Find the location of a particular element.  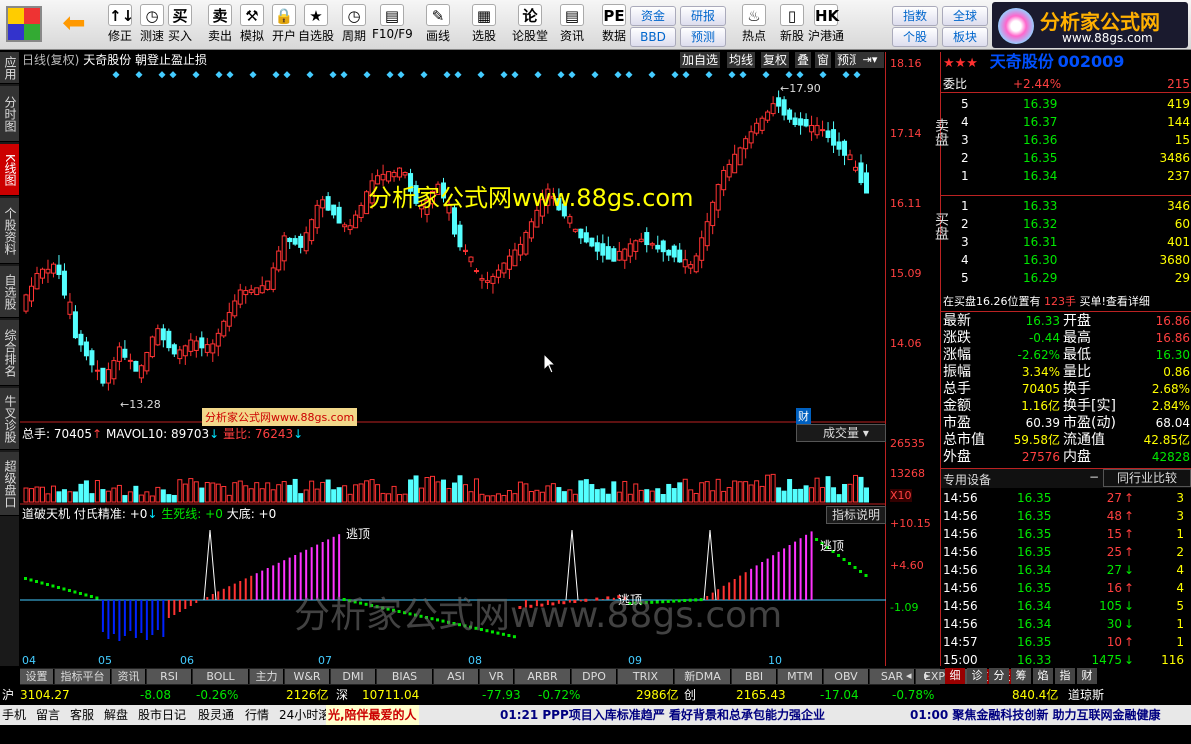

news-ticker-3: 01:00 聚焦金融科技创新 助力互联网金融健康 is located at coordinates (1035, 715).